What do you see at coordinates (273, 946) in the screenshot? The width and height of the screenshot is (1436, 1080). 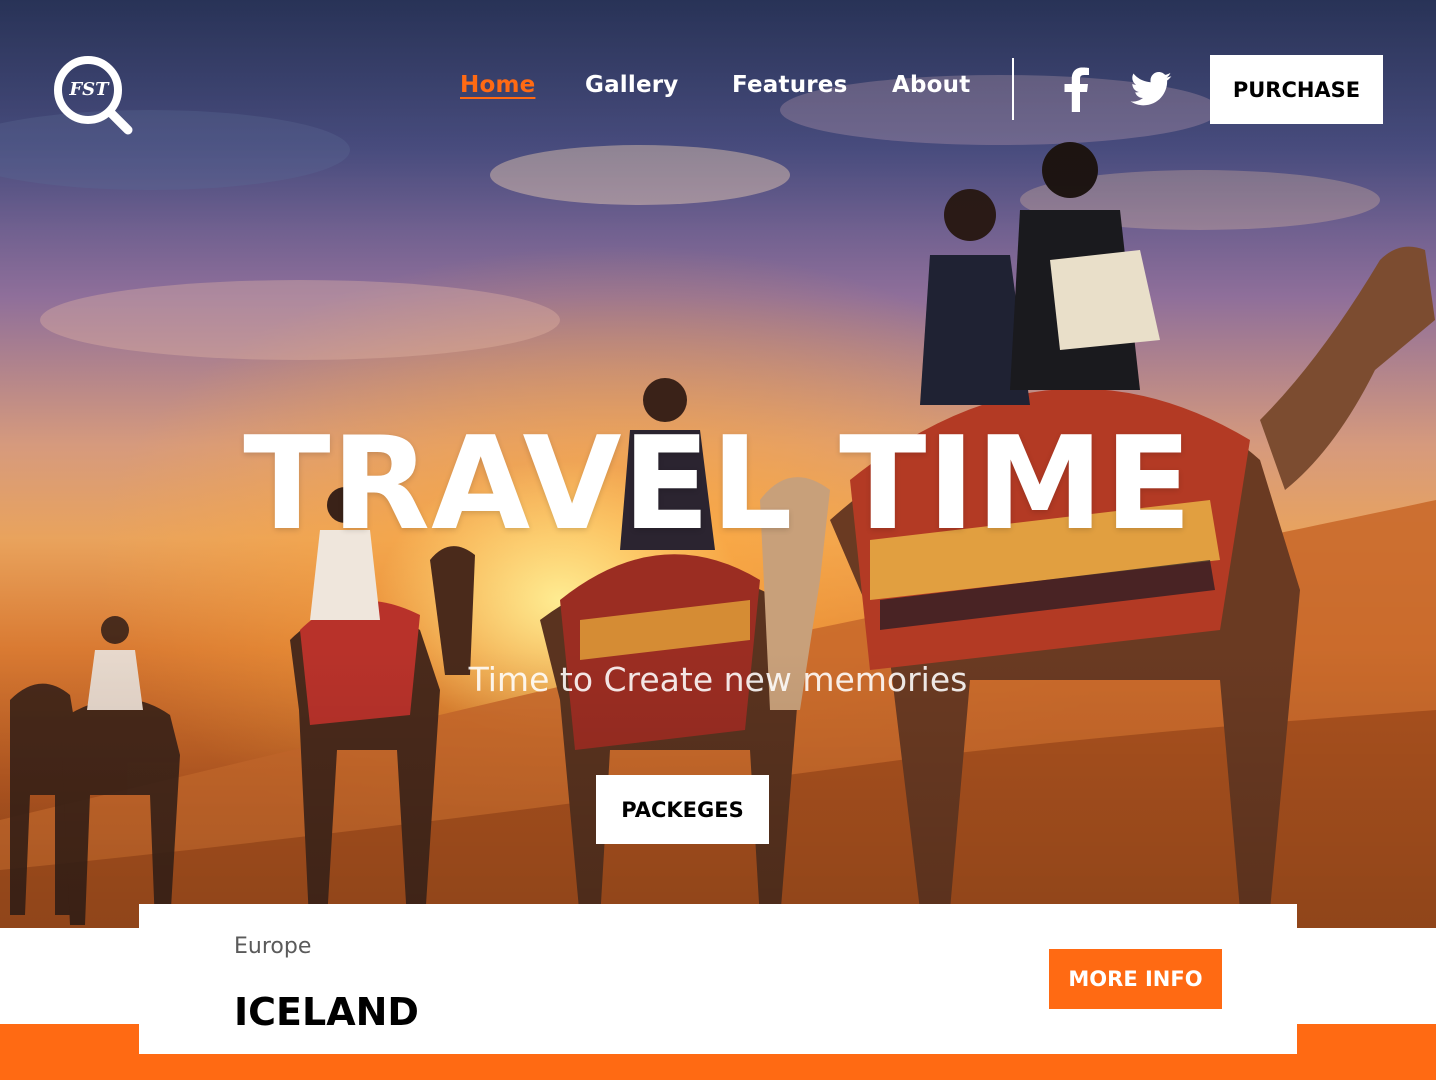 I see `destination-region: Europe` at bounding box center [273, 946].